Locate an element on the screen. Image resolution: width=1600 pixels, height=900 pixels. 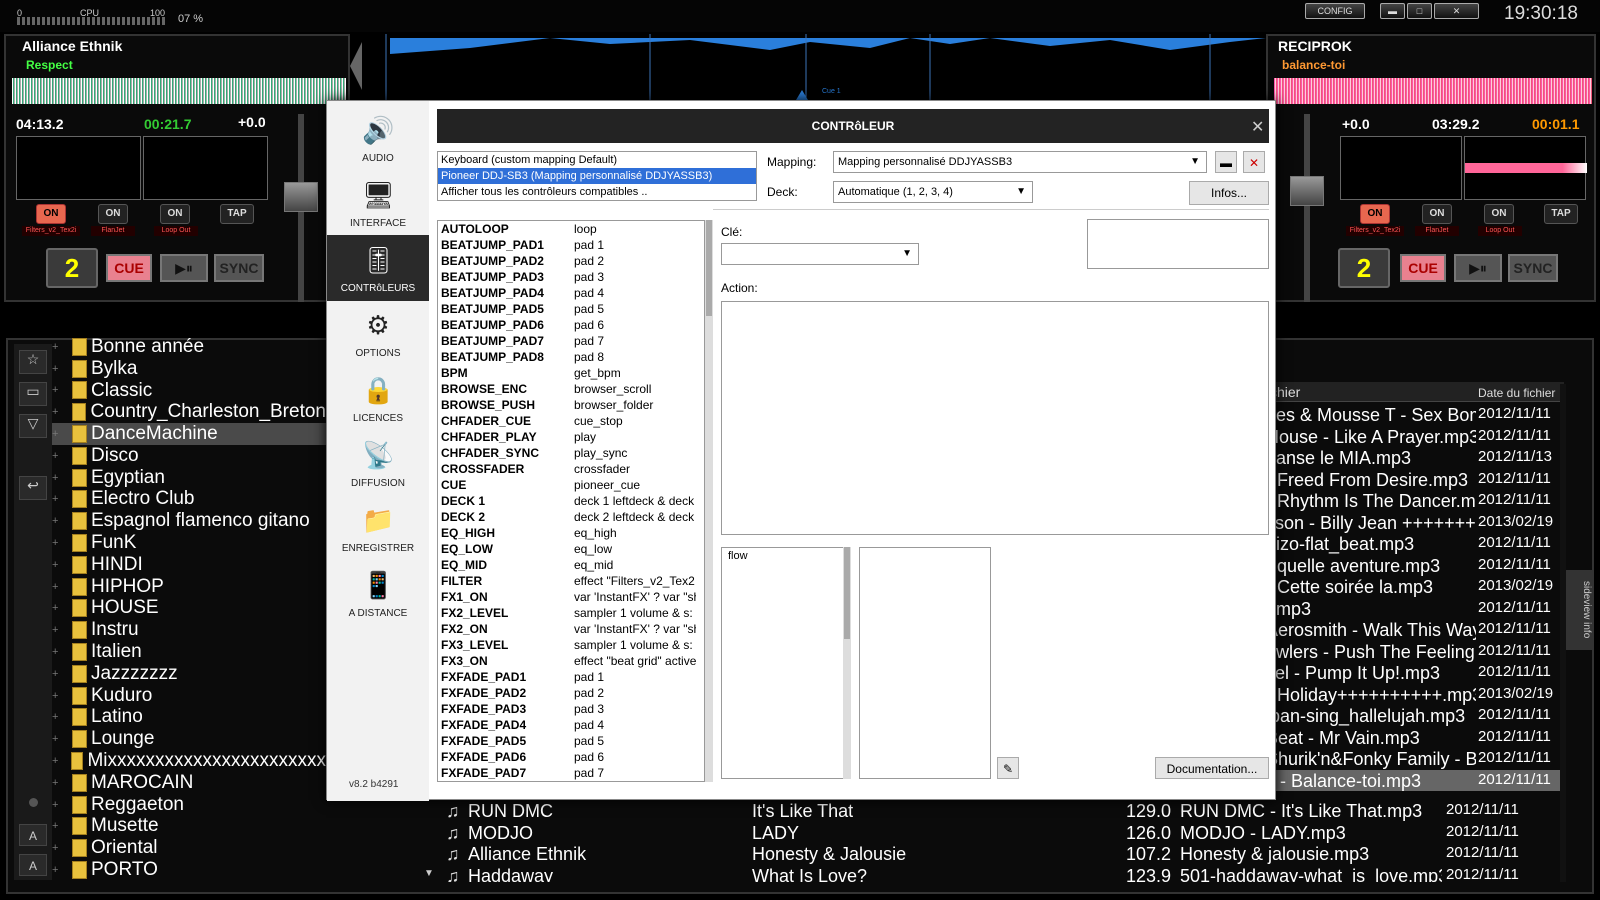
mapping-row: BEATJUMP_PAD7 pad 7 is located at coordinates (571, 341).